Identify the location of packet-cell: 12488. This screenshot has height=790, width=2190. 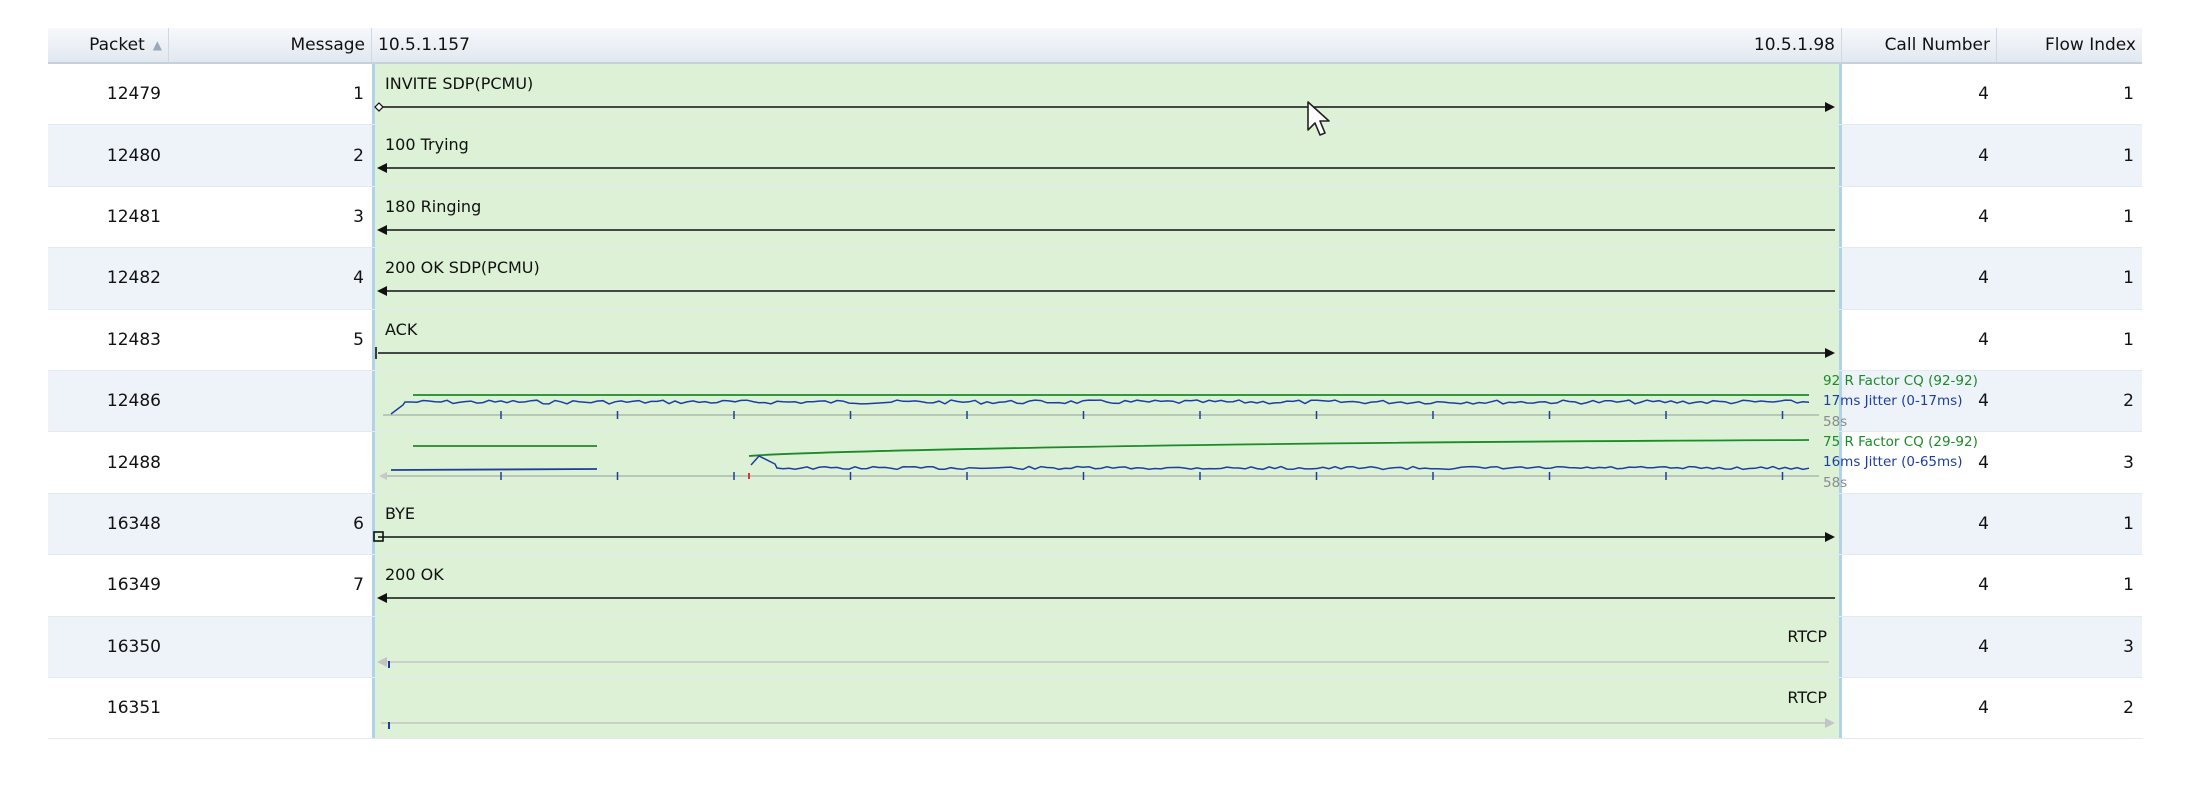
(108, 462).